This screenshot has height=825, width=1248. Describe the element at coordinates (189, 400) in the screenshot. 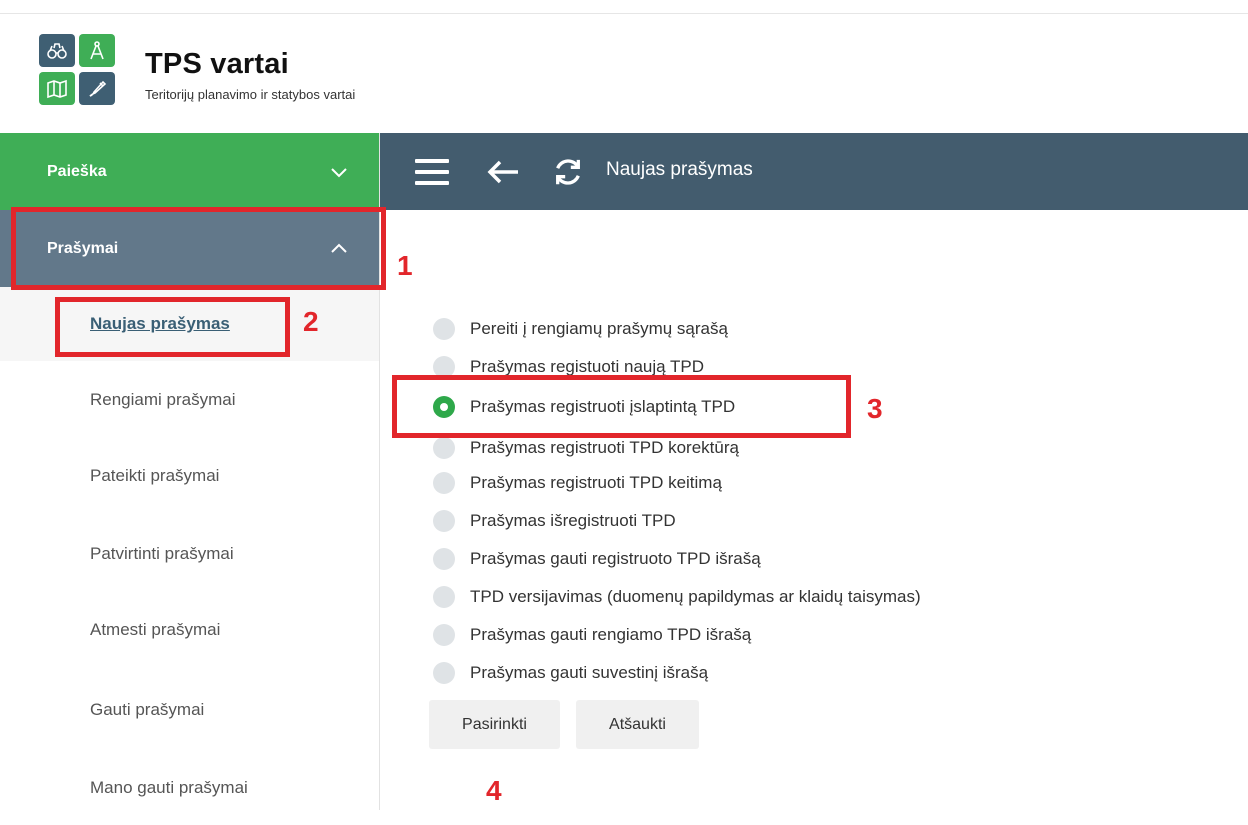

I see `sidebar-item-drafts: Rengiami prašymai` at that location.